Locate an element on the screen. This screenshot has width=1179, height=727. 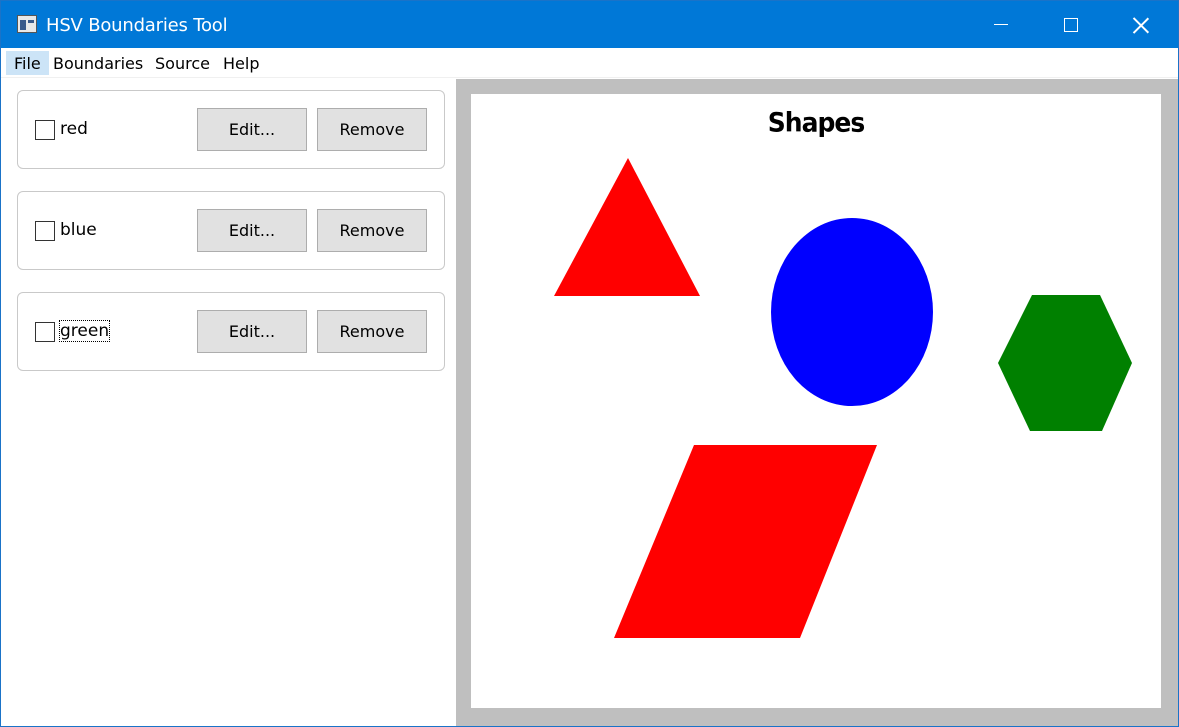
boundary-label-red: red is located at coordinates (74, 129).